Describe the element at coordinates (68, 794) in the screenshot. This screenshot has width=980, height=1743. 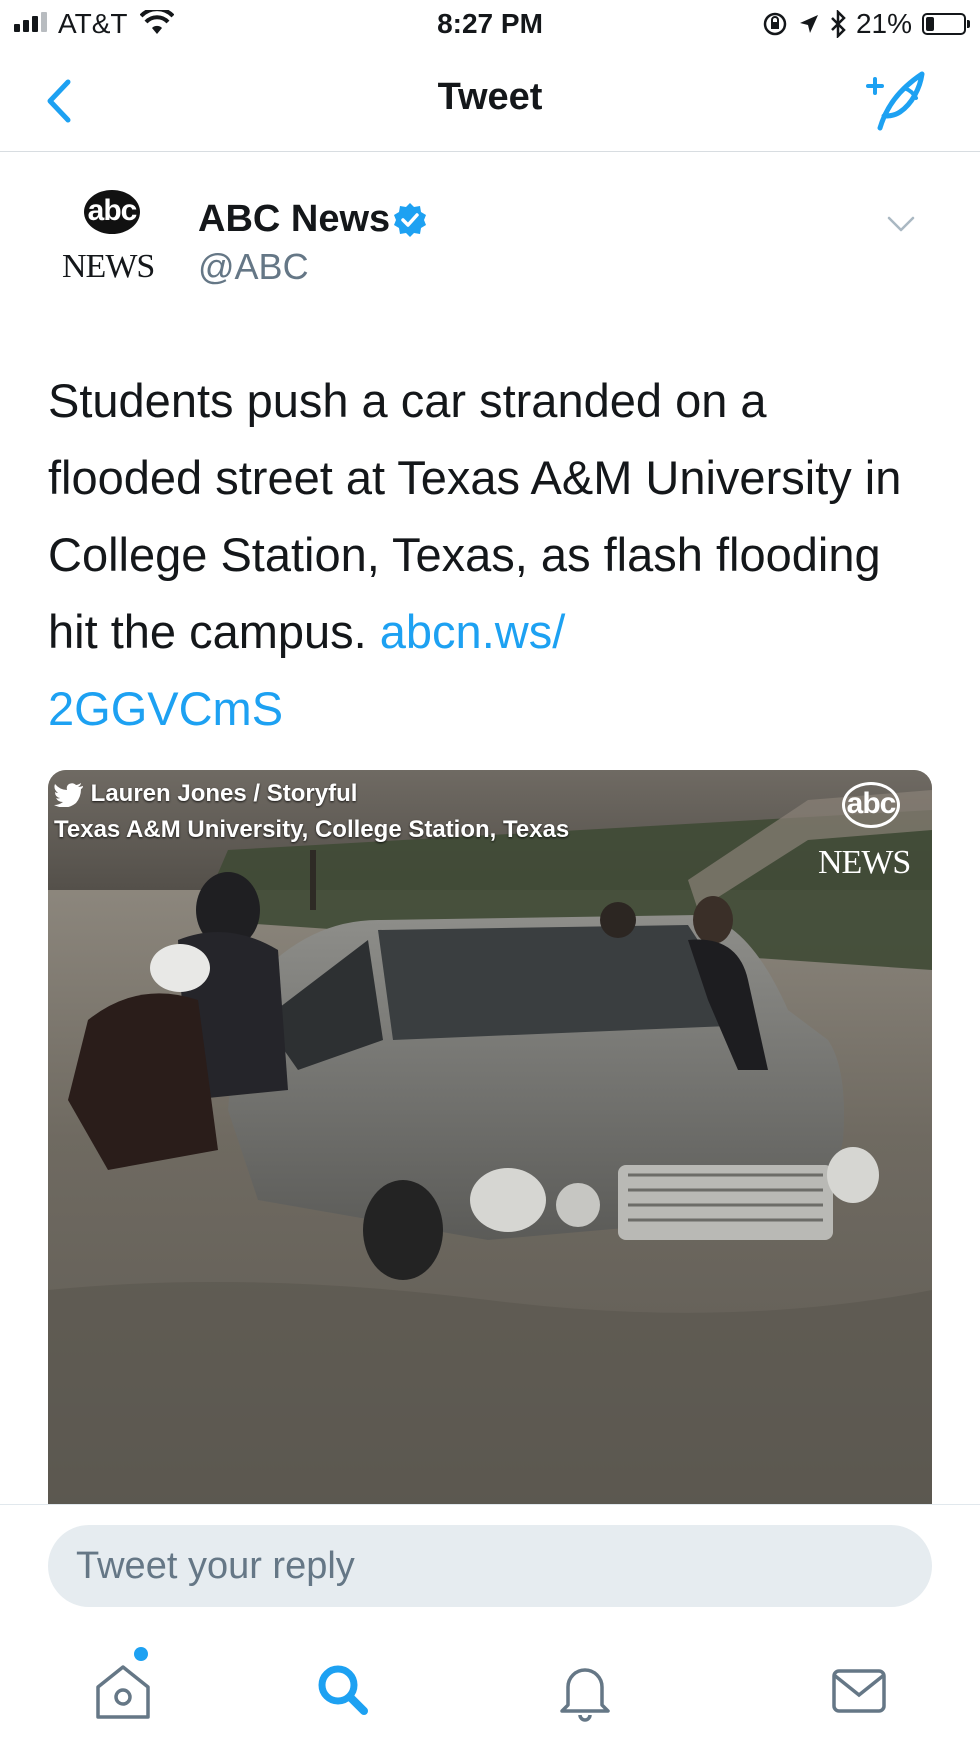
I see `twitter-bird-icon` at that location.